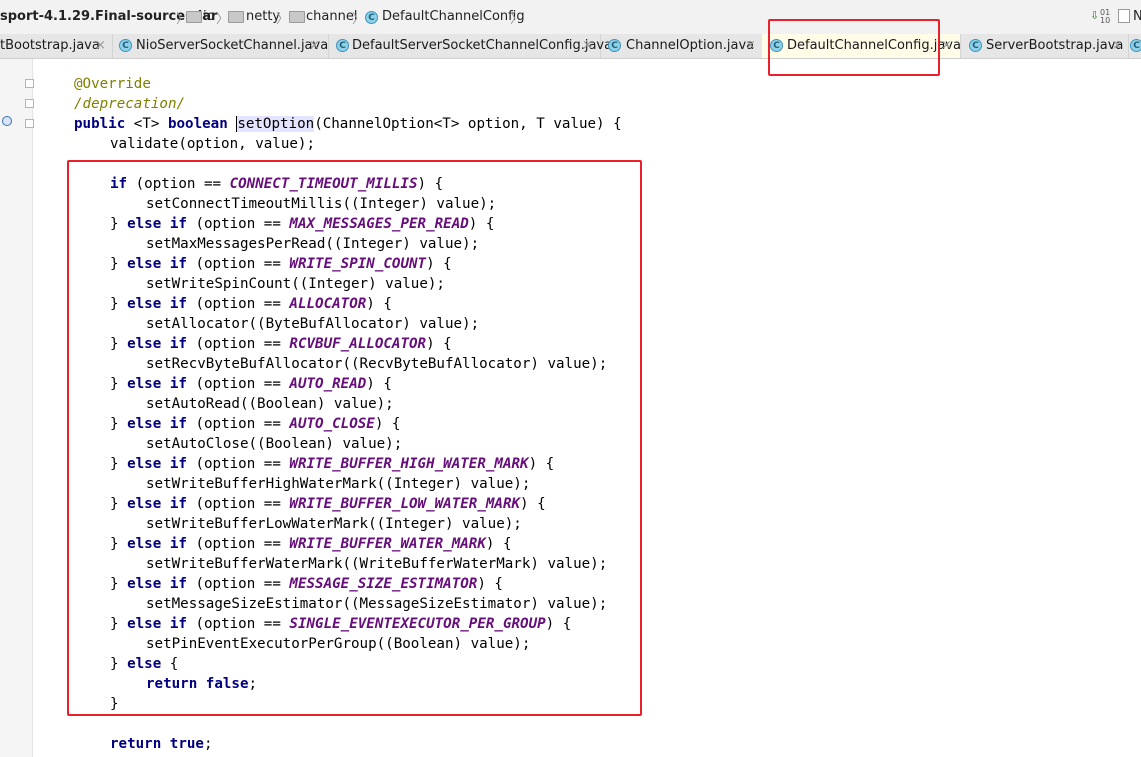 The image size is (1141, 757). I want to click on sort-icon: ⇩, so click(1094, 15).